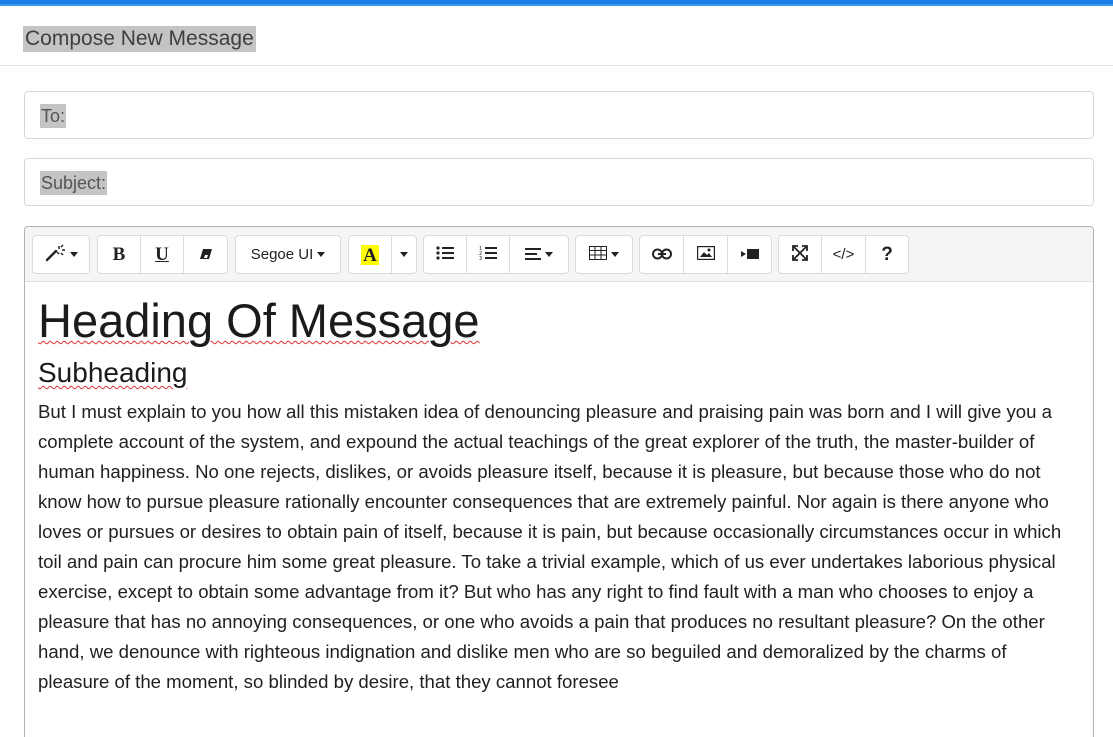 This screenshot has width=1113, height=737. What do you see at coordinates (55, 254) in the screenshot?
I see `magic-wand-icon` at bounding box center [55, 254].